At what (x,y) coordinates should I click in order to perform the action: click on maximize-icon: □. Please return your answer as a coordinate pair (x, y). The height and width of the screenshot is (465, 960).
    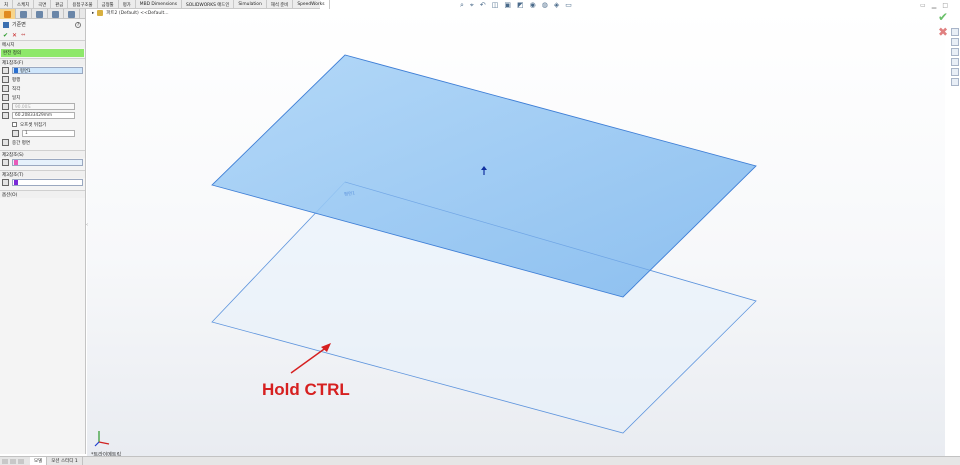
    Looking at the image, I should click on (945, 5).